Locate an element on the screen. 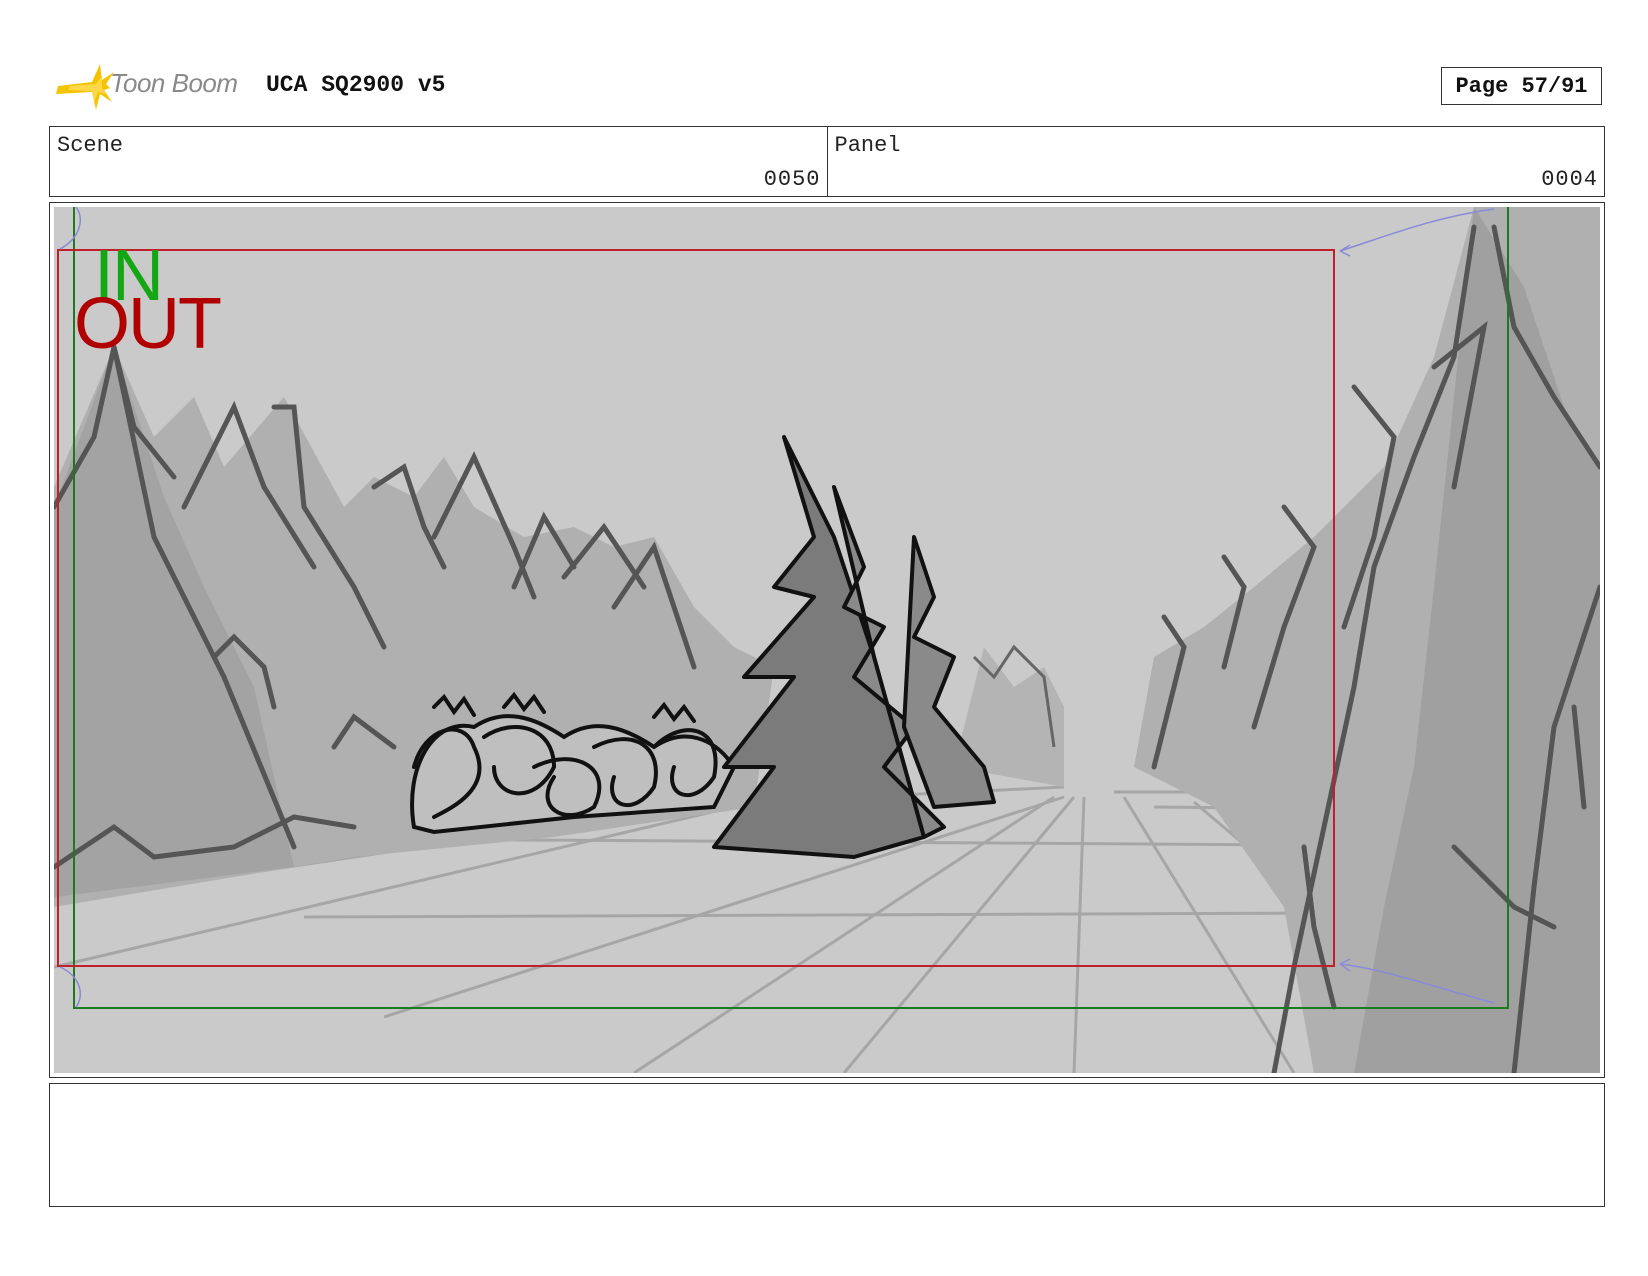  panel-notes-box is located at coordinates (827, 1145).